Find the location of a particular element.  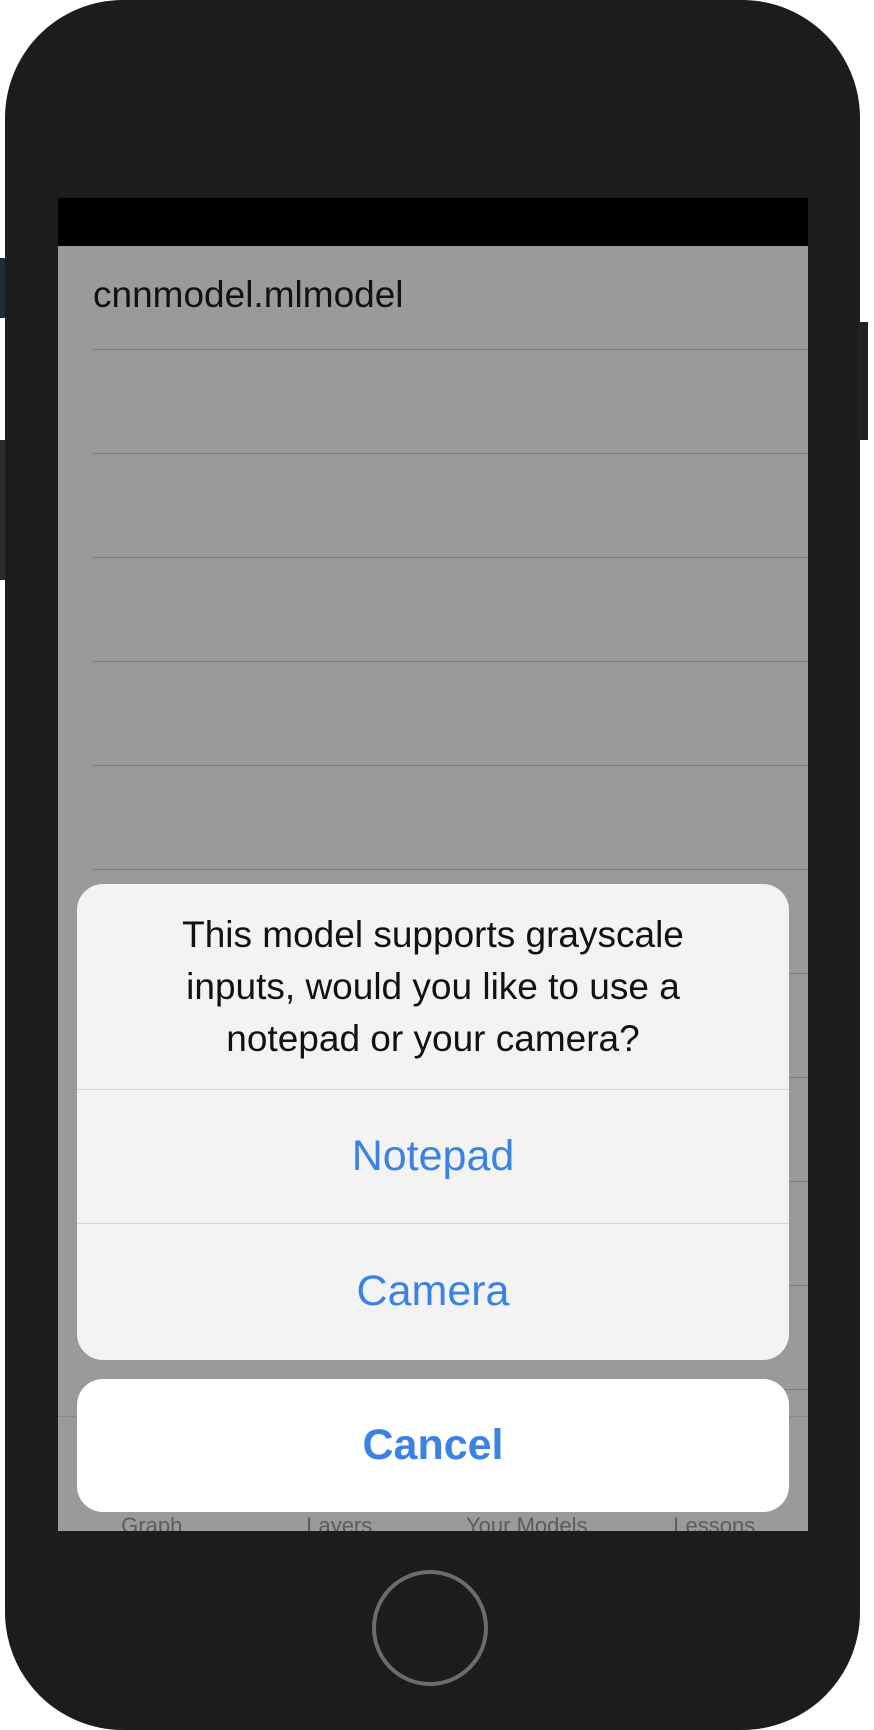

camera-button: Camera is located at coordinates (433, 1291).